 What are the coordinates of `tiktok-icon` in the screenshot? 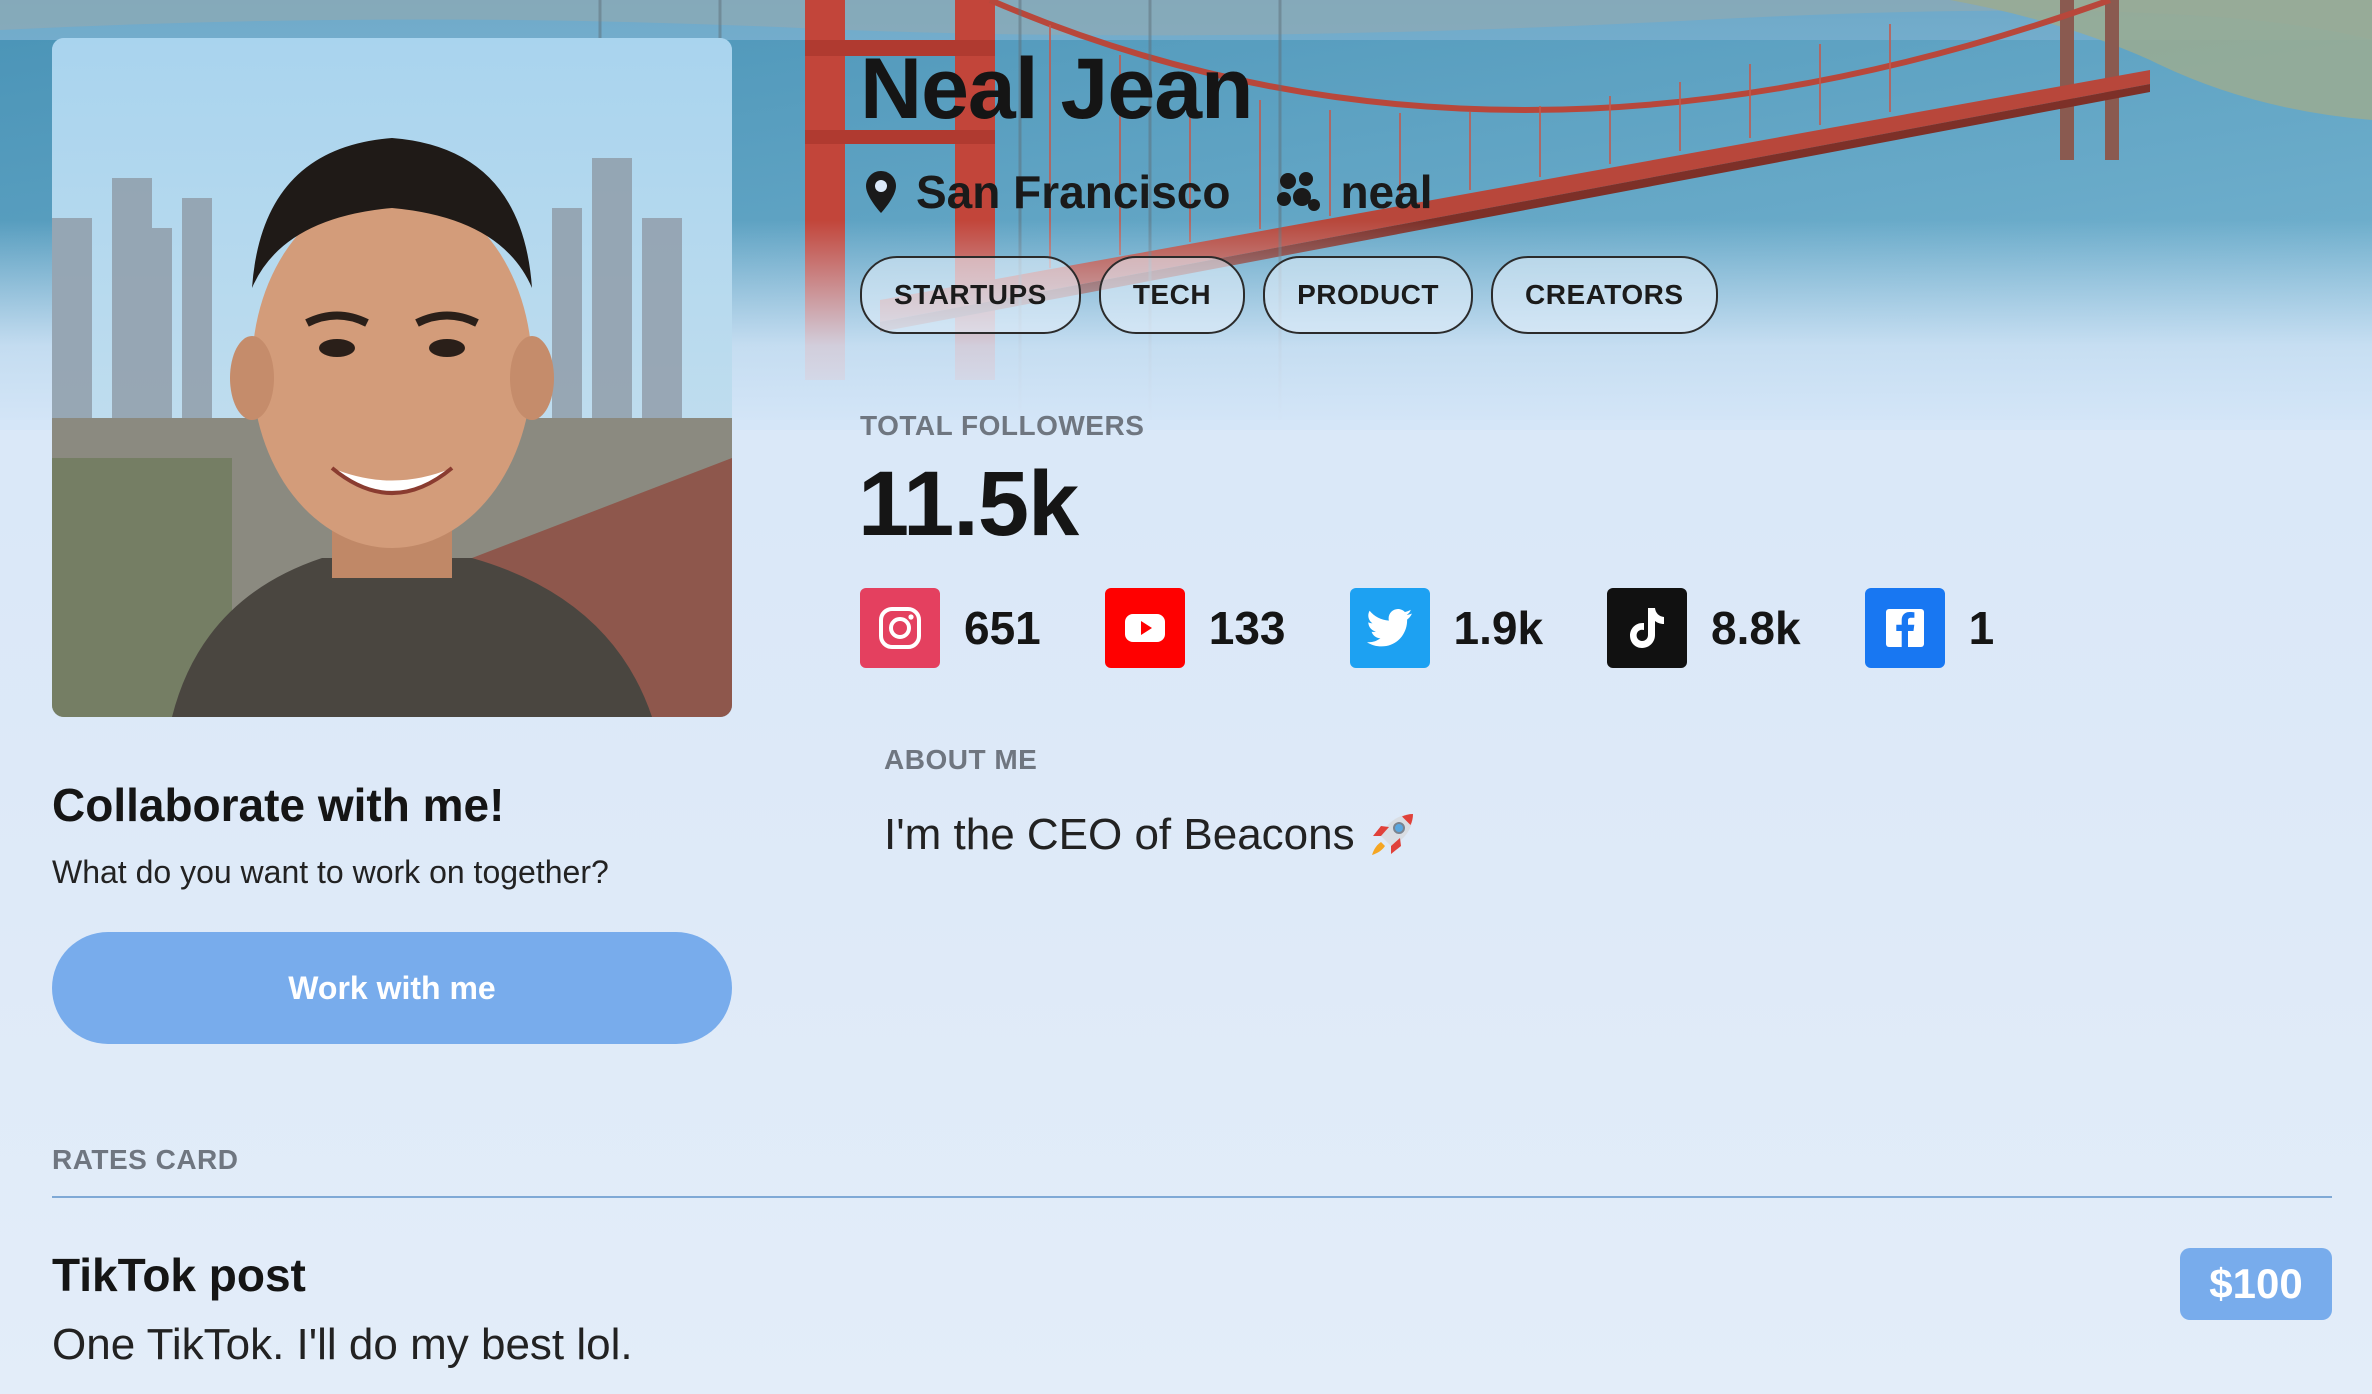 It's located at (1647, 628).